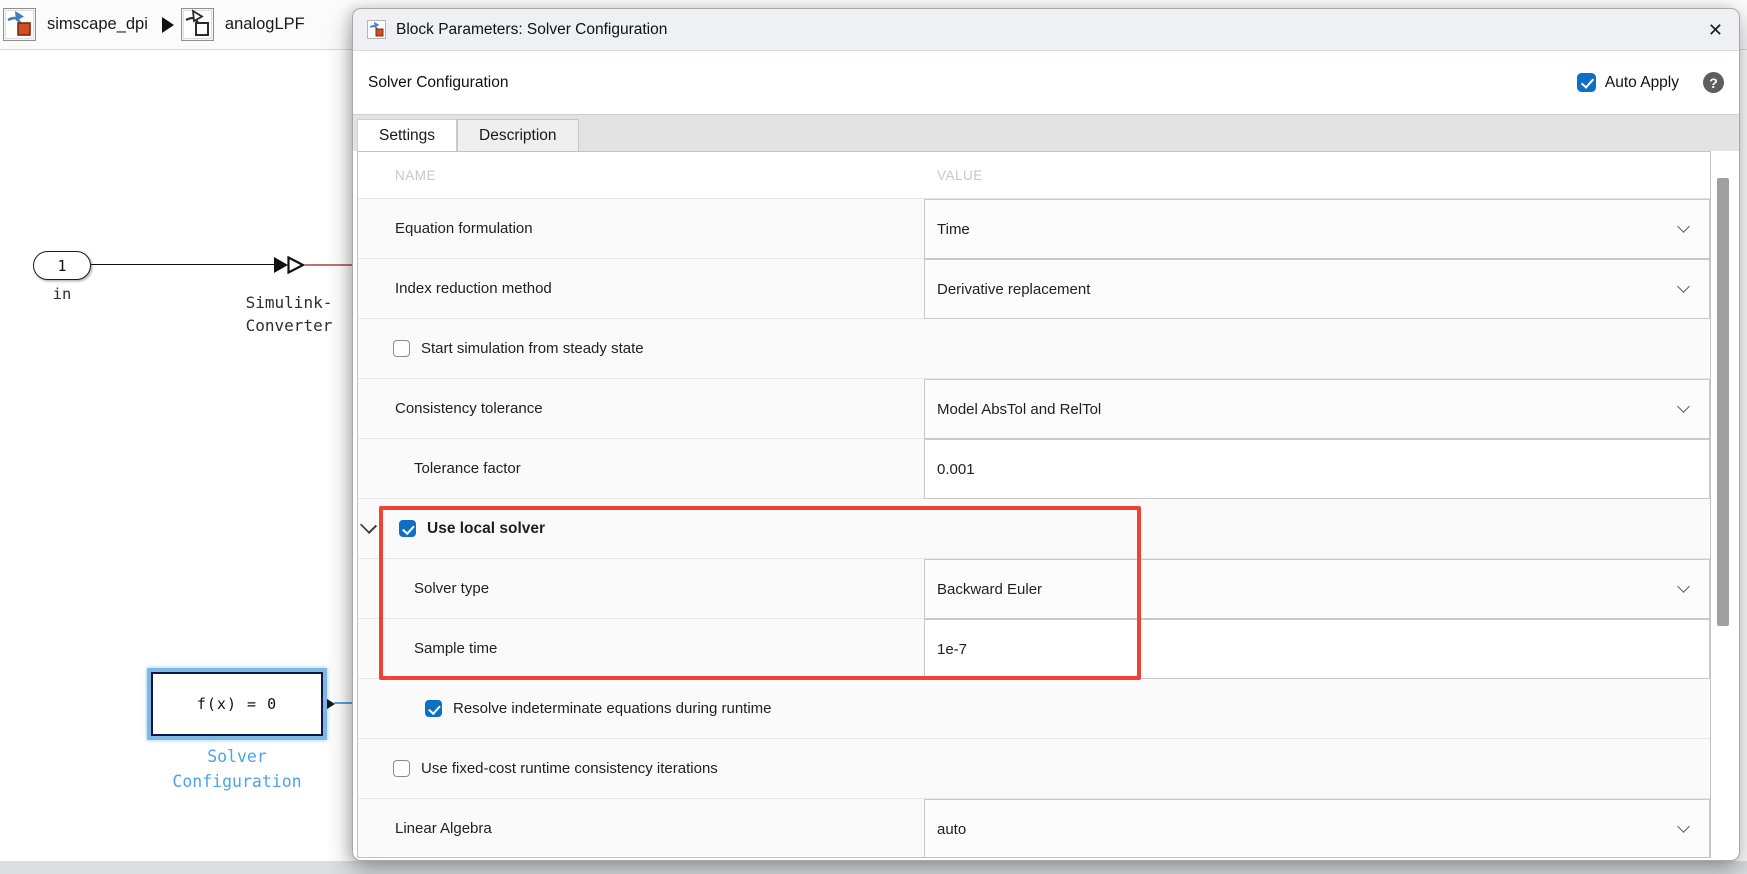 The width and height of the screenshot is (1747, 874). What do you see at coordinates (1046, 132) in the screenshot?
I see `dialog-tabstrip: Settings Description` at bounding box center [1046, 132].